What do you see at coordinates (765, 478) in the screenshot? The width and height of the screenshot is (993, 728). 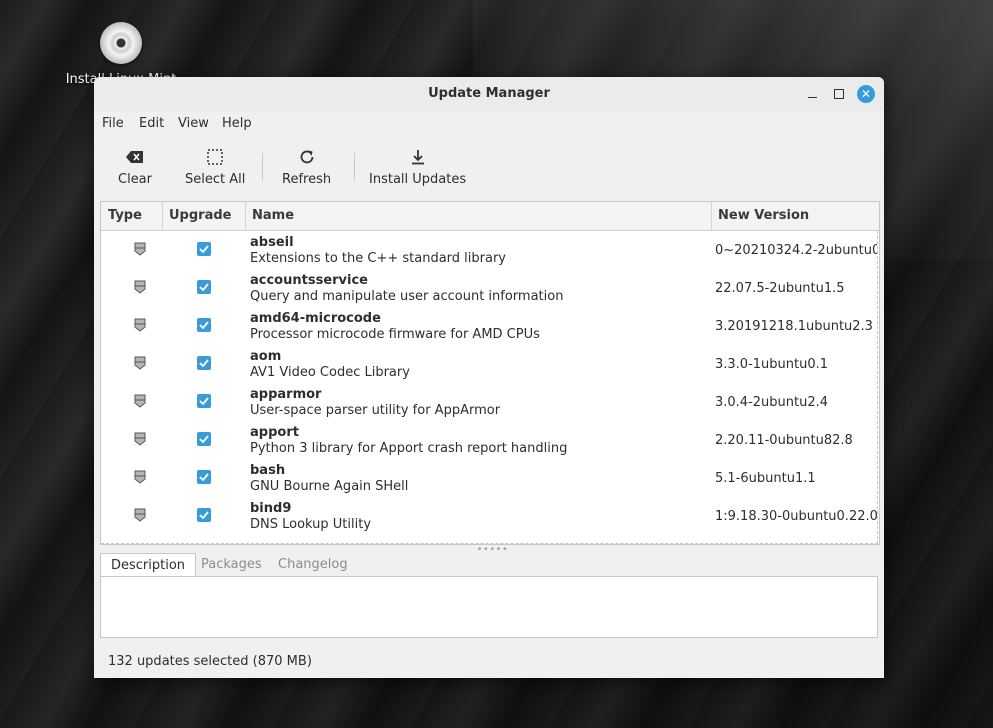 I see `package-version: 5.1-6ubuntu1.1` at bounding box center [765, 478].